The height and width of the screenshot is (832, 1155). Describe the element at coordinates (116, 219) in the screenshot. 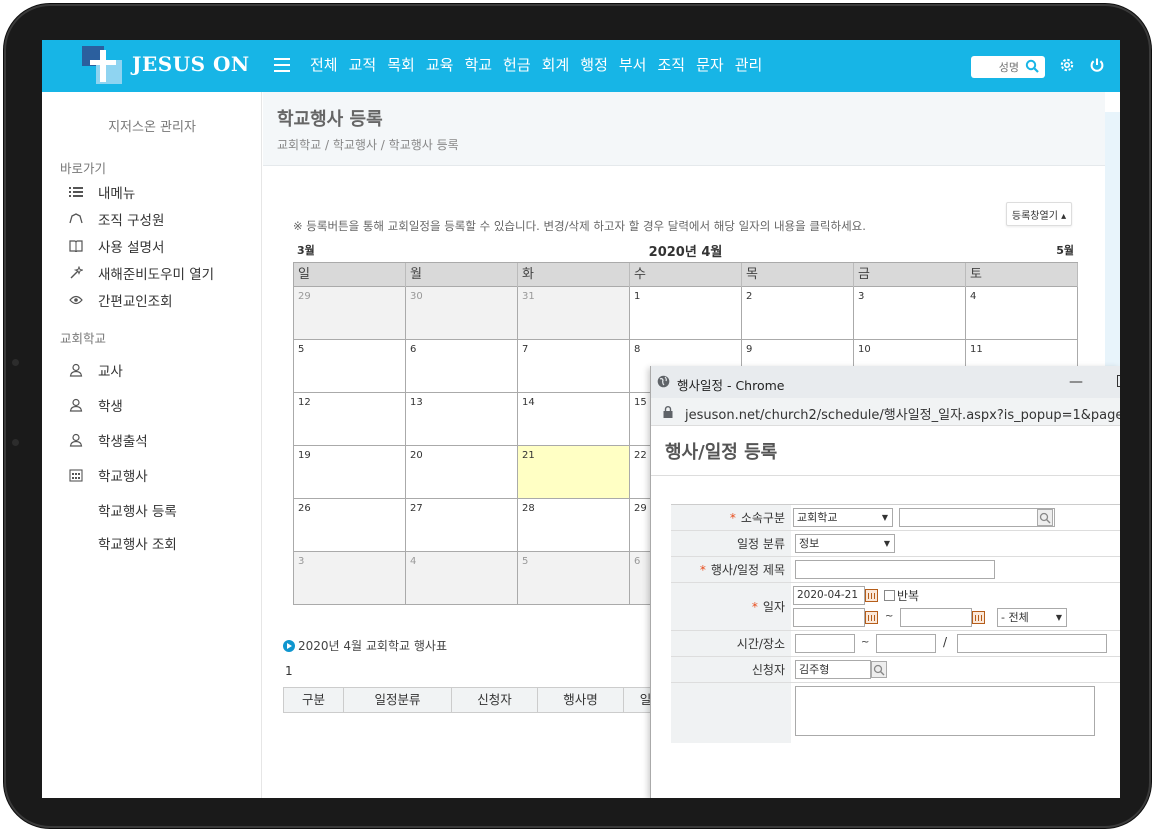

I see `sidebar-item-org-members: 조직 구성원` at that location.